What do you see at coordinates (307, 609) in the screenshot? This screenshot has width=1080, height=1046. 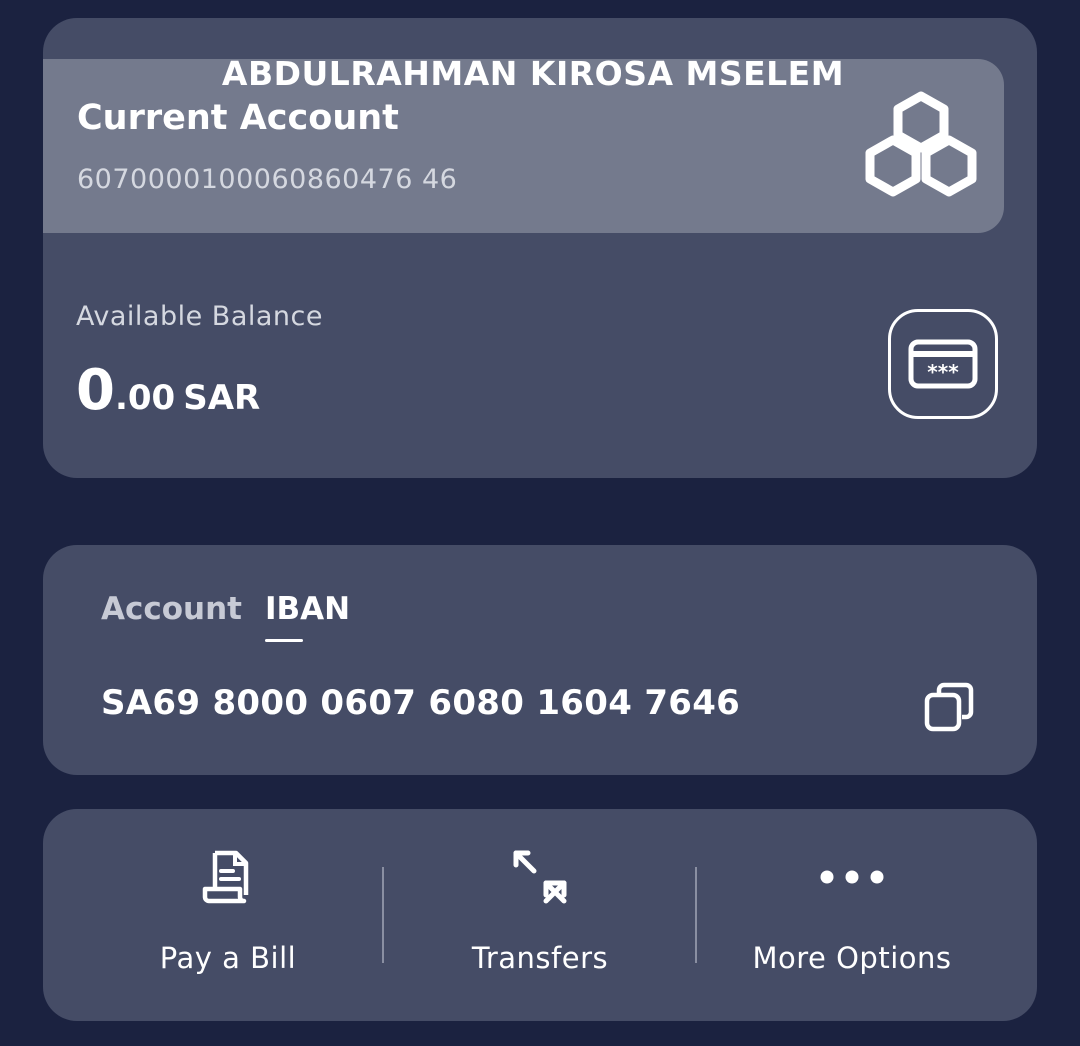 I see `tab-iban: IBAN` at bounding box center [307, 609].